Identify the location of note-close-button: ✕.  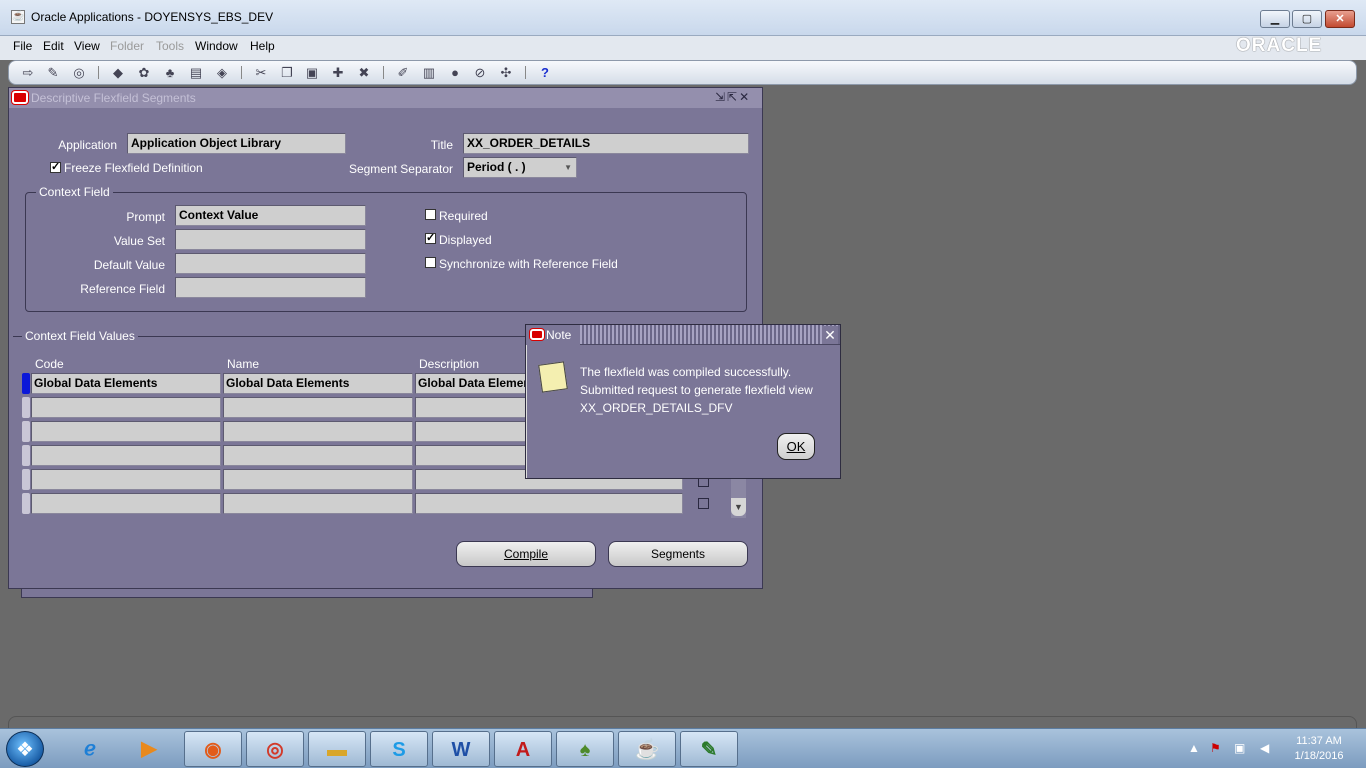
(830, 335).